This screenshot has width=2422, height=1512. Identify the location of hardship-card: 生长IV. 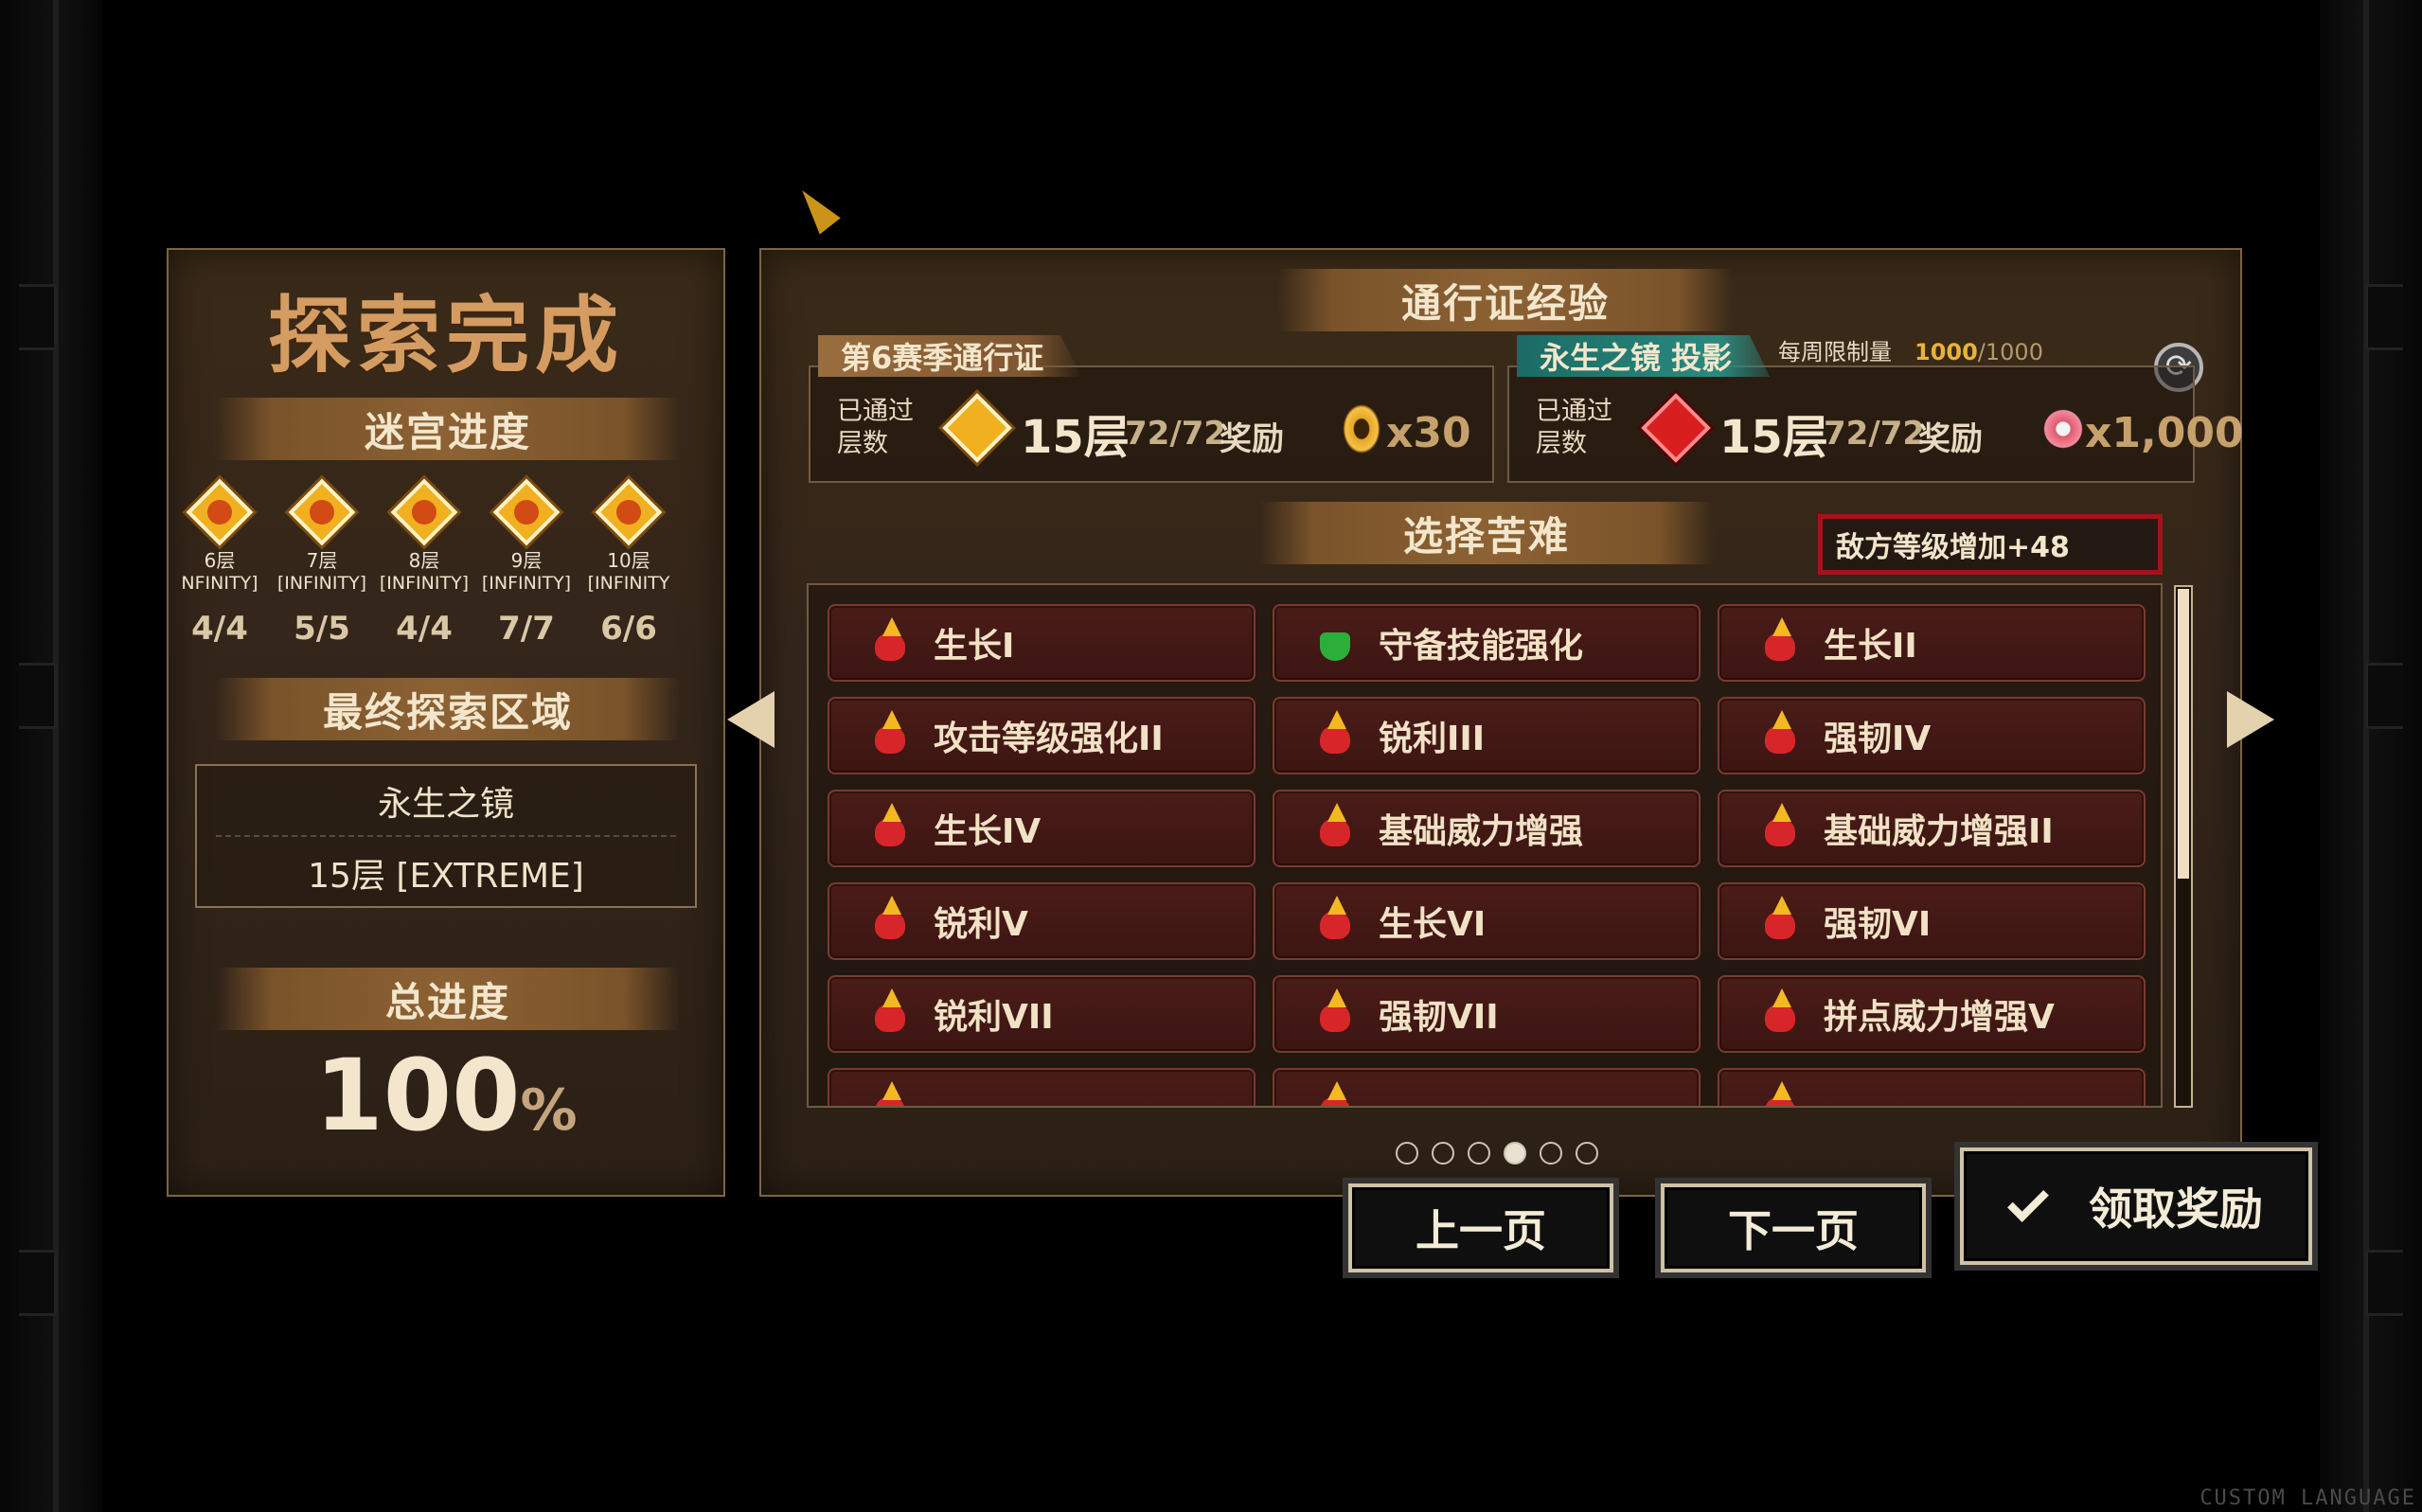
(1042, 828).